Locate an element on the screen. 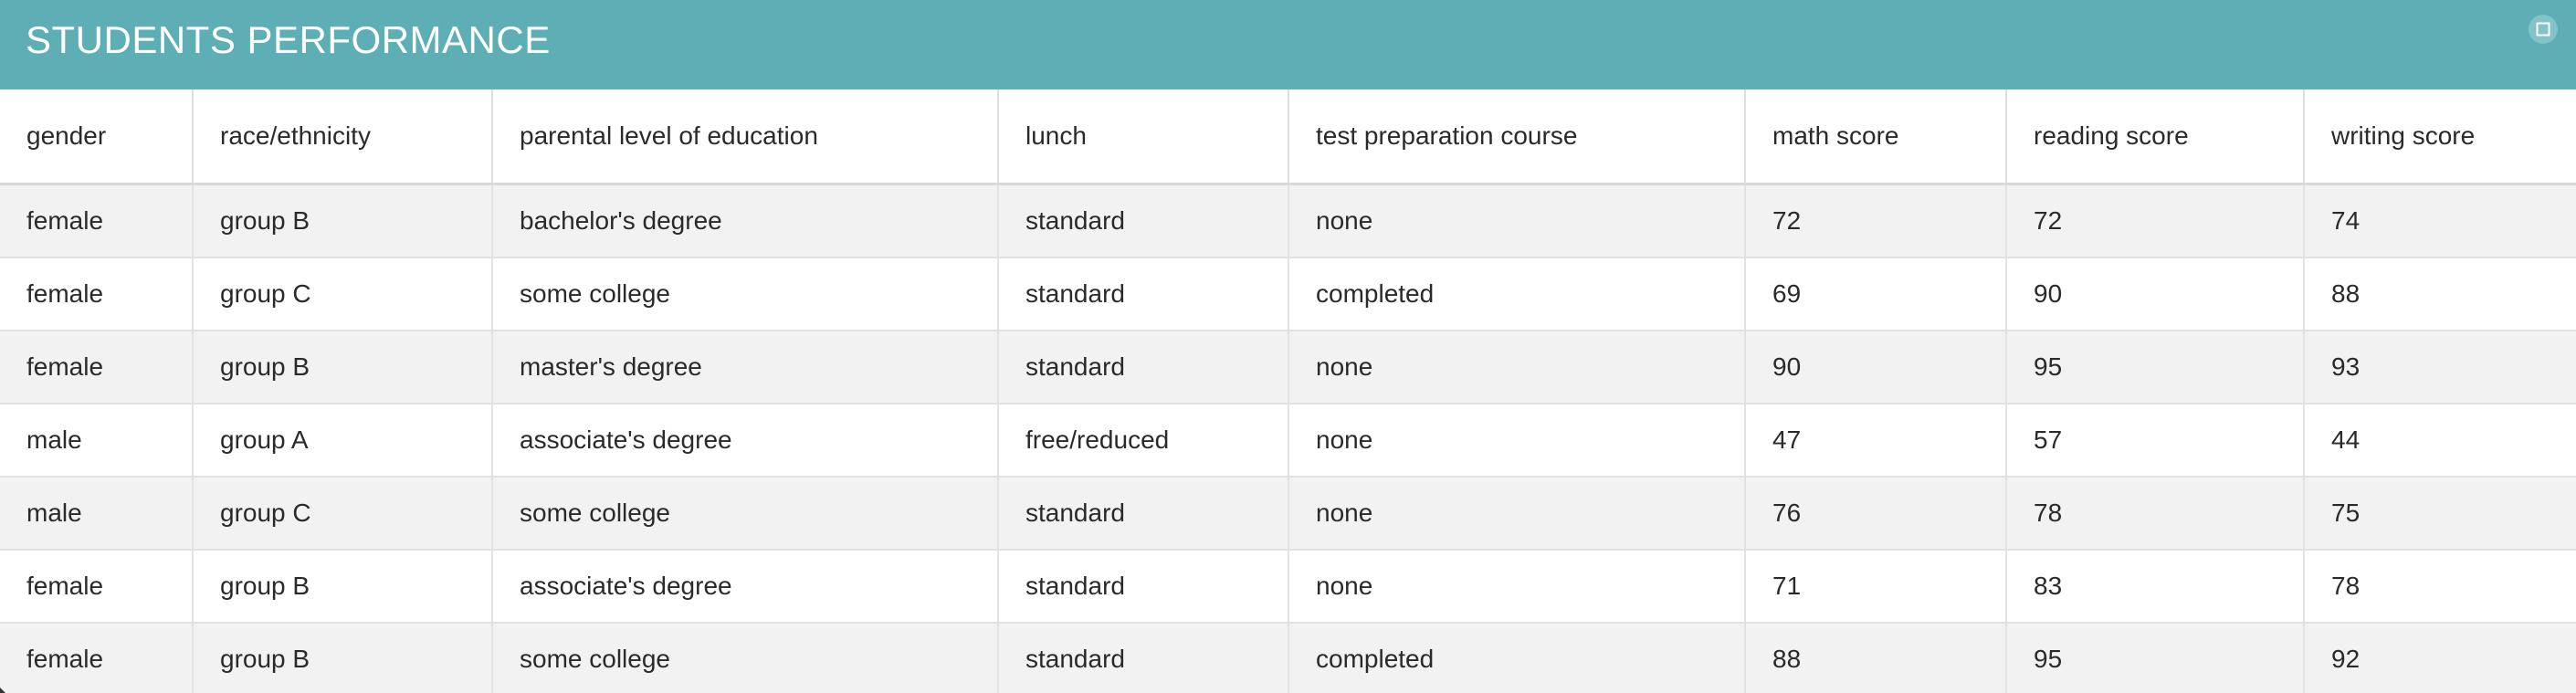  column-header-parental-education: parental level of education is located at coordinates (745, 137).